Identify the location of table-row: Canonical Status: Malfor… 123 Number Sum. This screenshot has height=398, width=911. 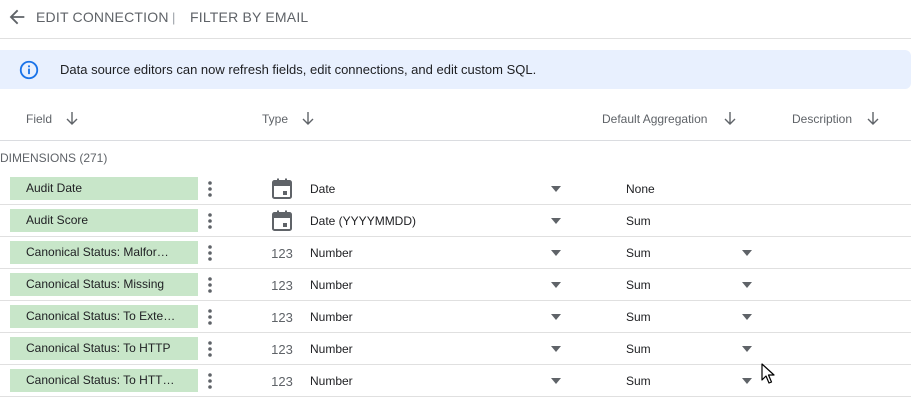
(455, 253).